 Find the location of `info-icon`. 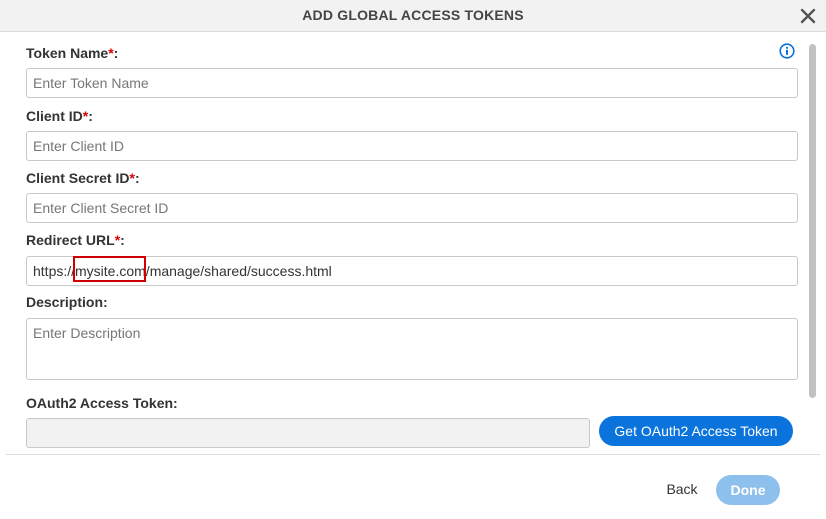

info-icon is located at coordinates (787, 51).